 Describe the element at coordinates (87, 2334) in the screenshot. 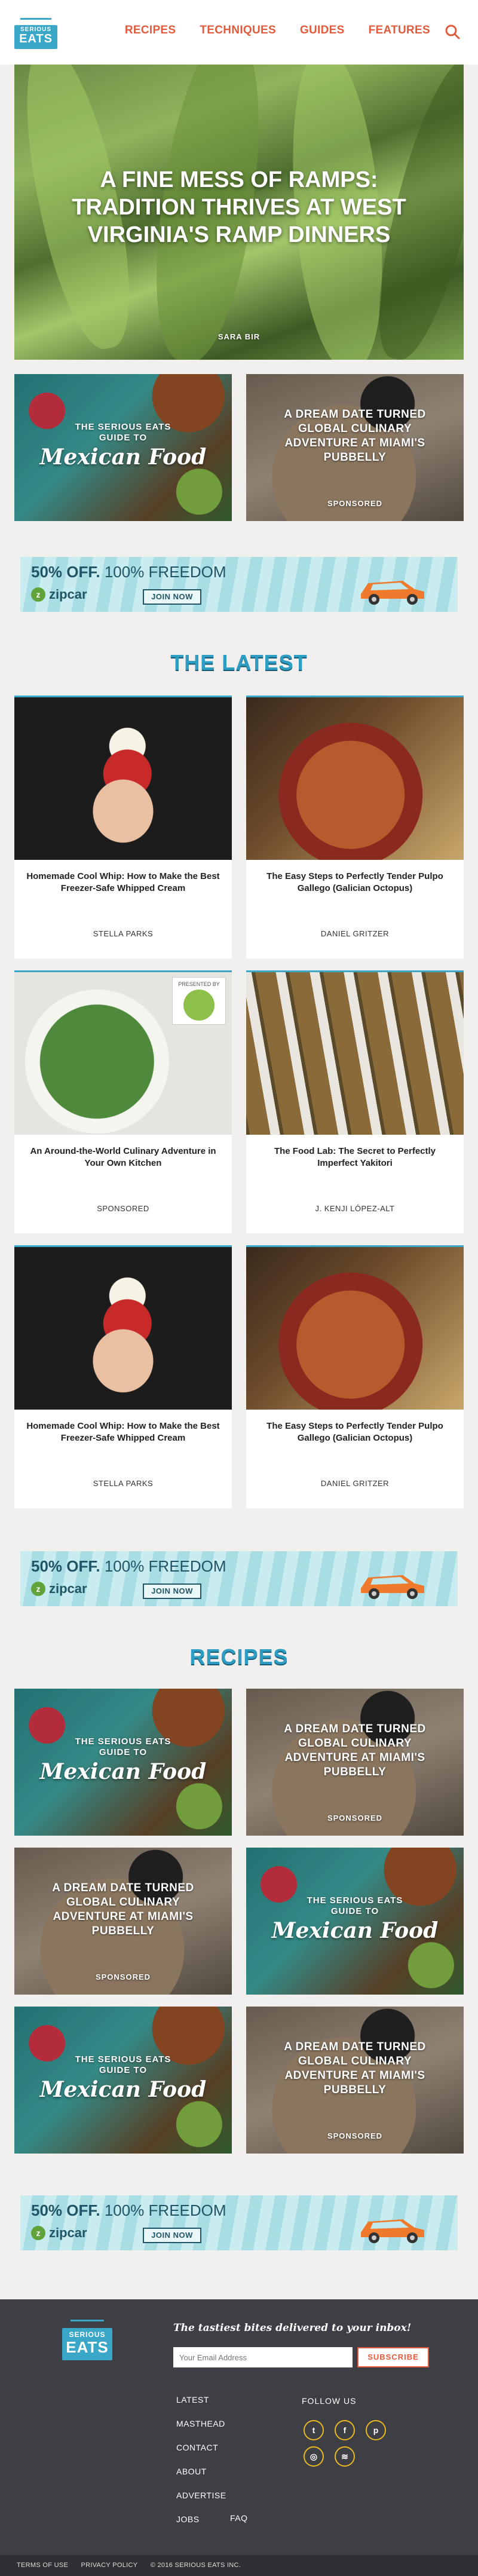

I see `logo-top-text: SERIOUS` at that location.